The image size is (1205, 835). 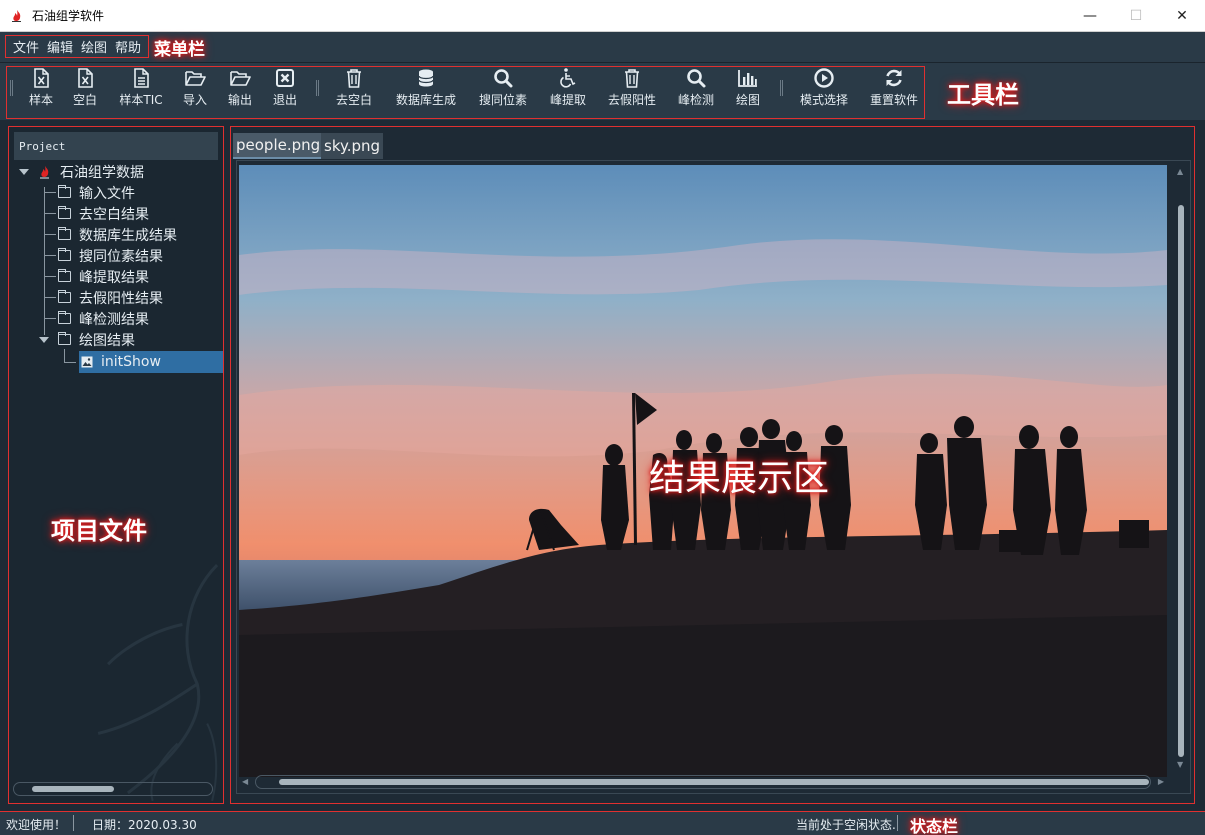 I want to click on result-callout: 结果展示区, so click(x=739, y=478).